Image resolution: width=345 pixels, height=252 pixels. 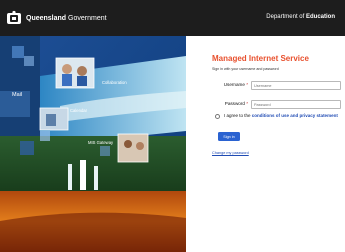 I want to click on qld-gov-wordmark: Queensland Government, so click(x=66, y=18).